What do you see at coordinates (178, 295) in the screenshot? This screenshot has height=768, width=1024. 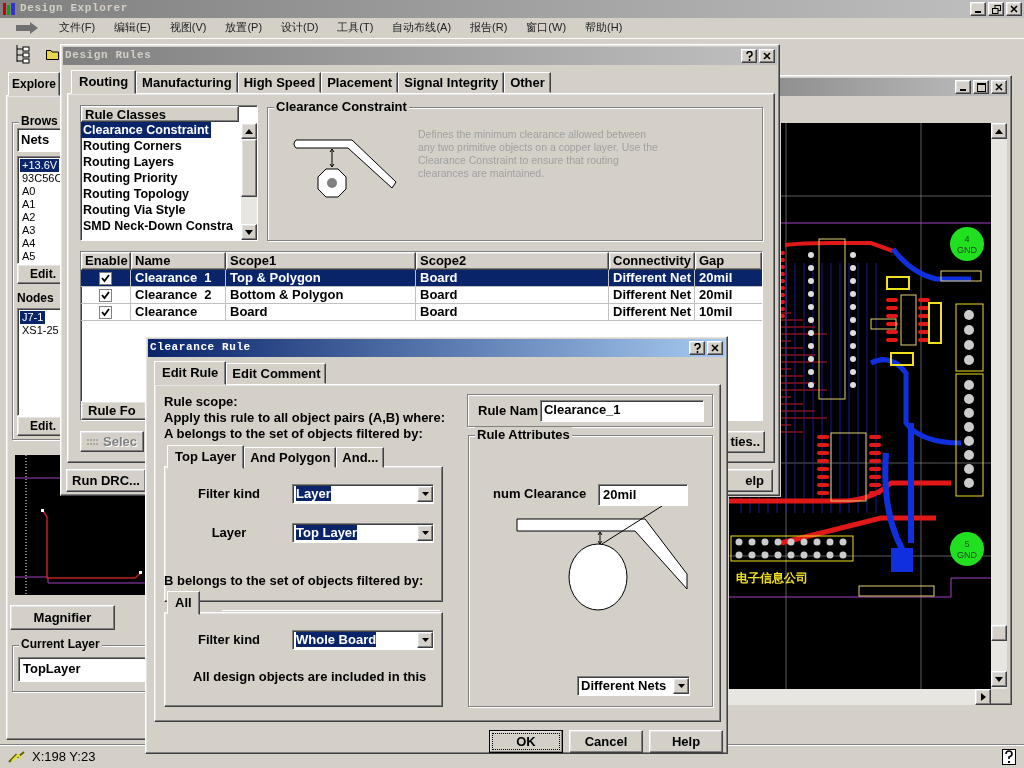 I see `table-cell: Clearance 2` at bounding box center [178, 295].